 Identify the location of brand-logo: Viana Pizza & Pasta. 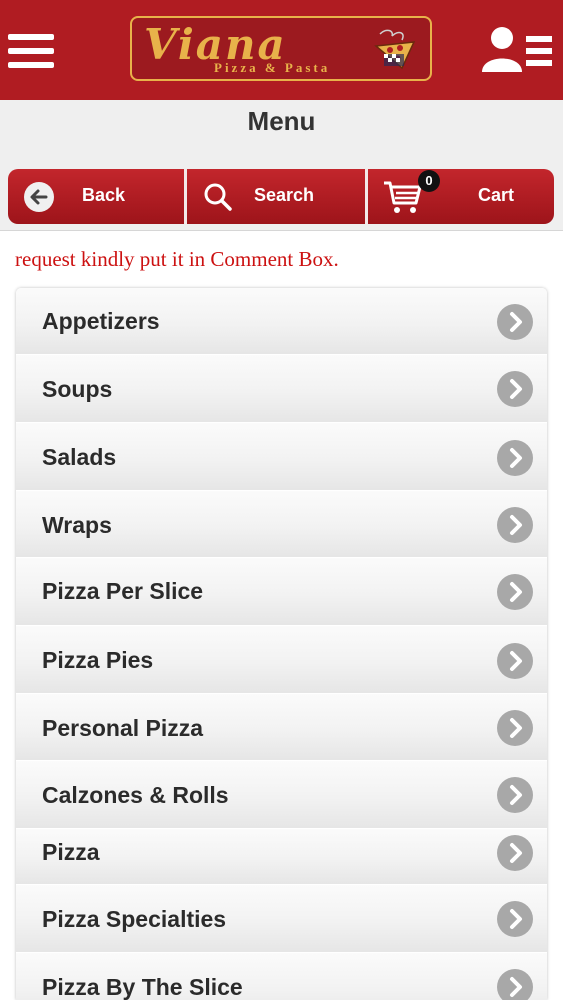
(281, 48).